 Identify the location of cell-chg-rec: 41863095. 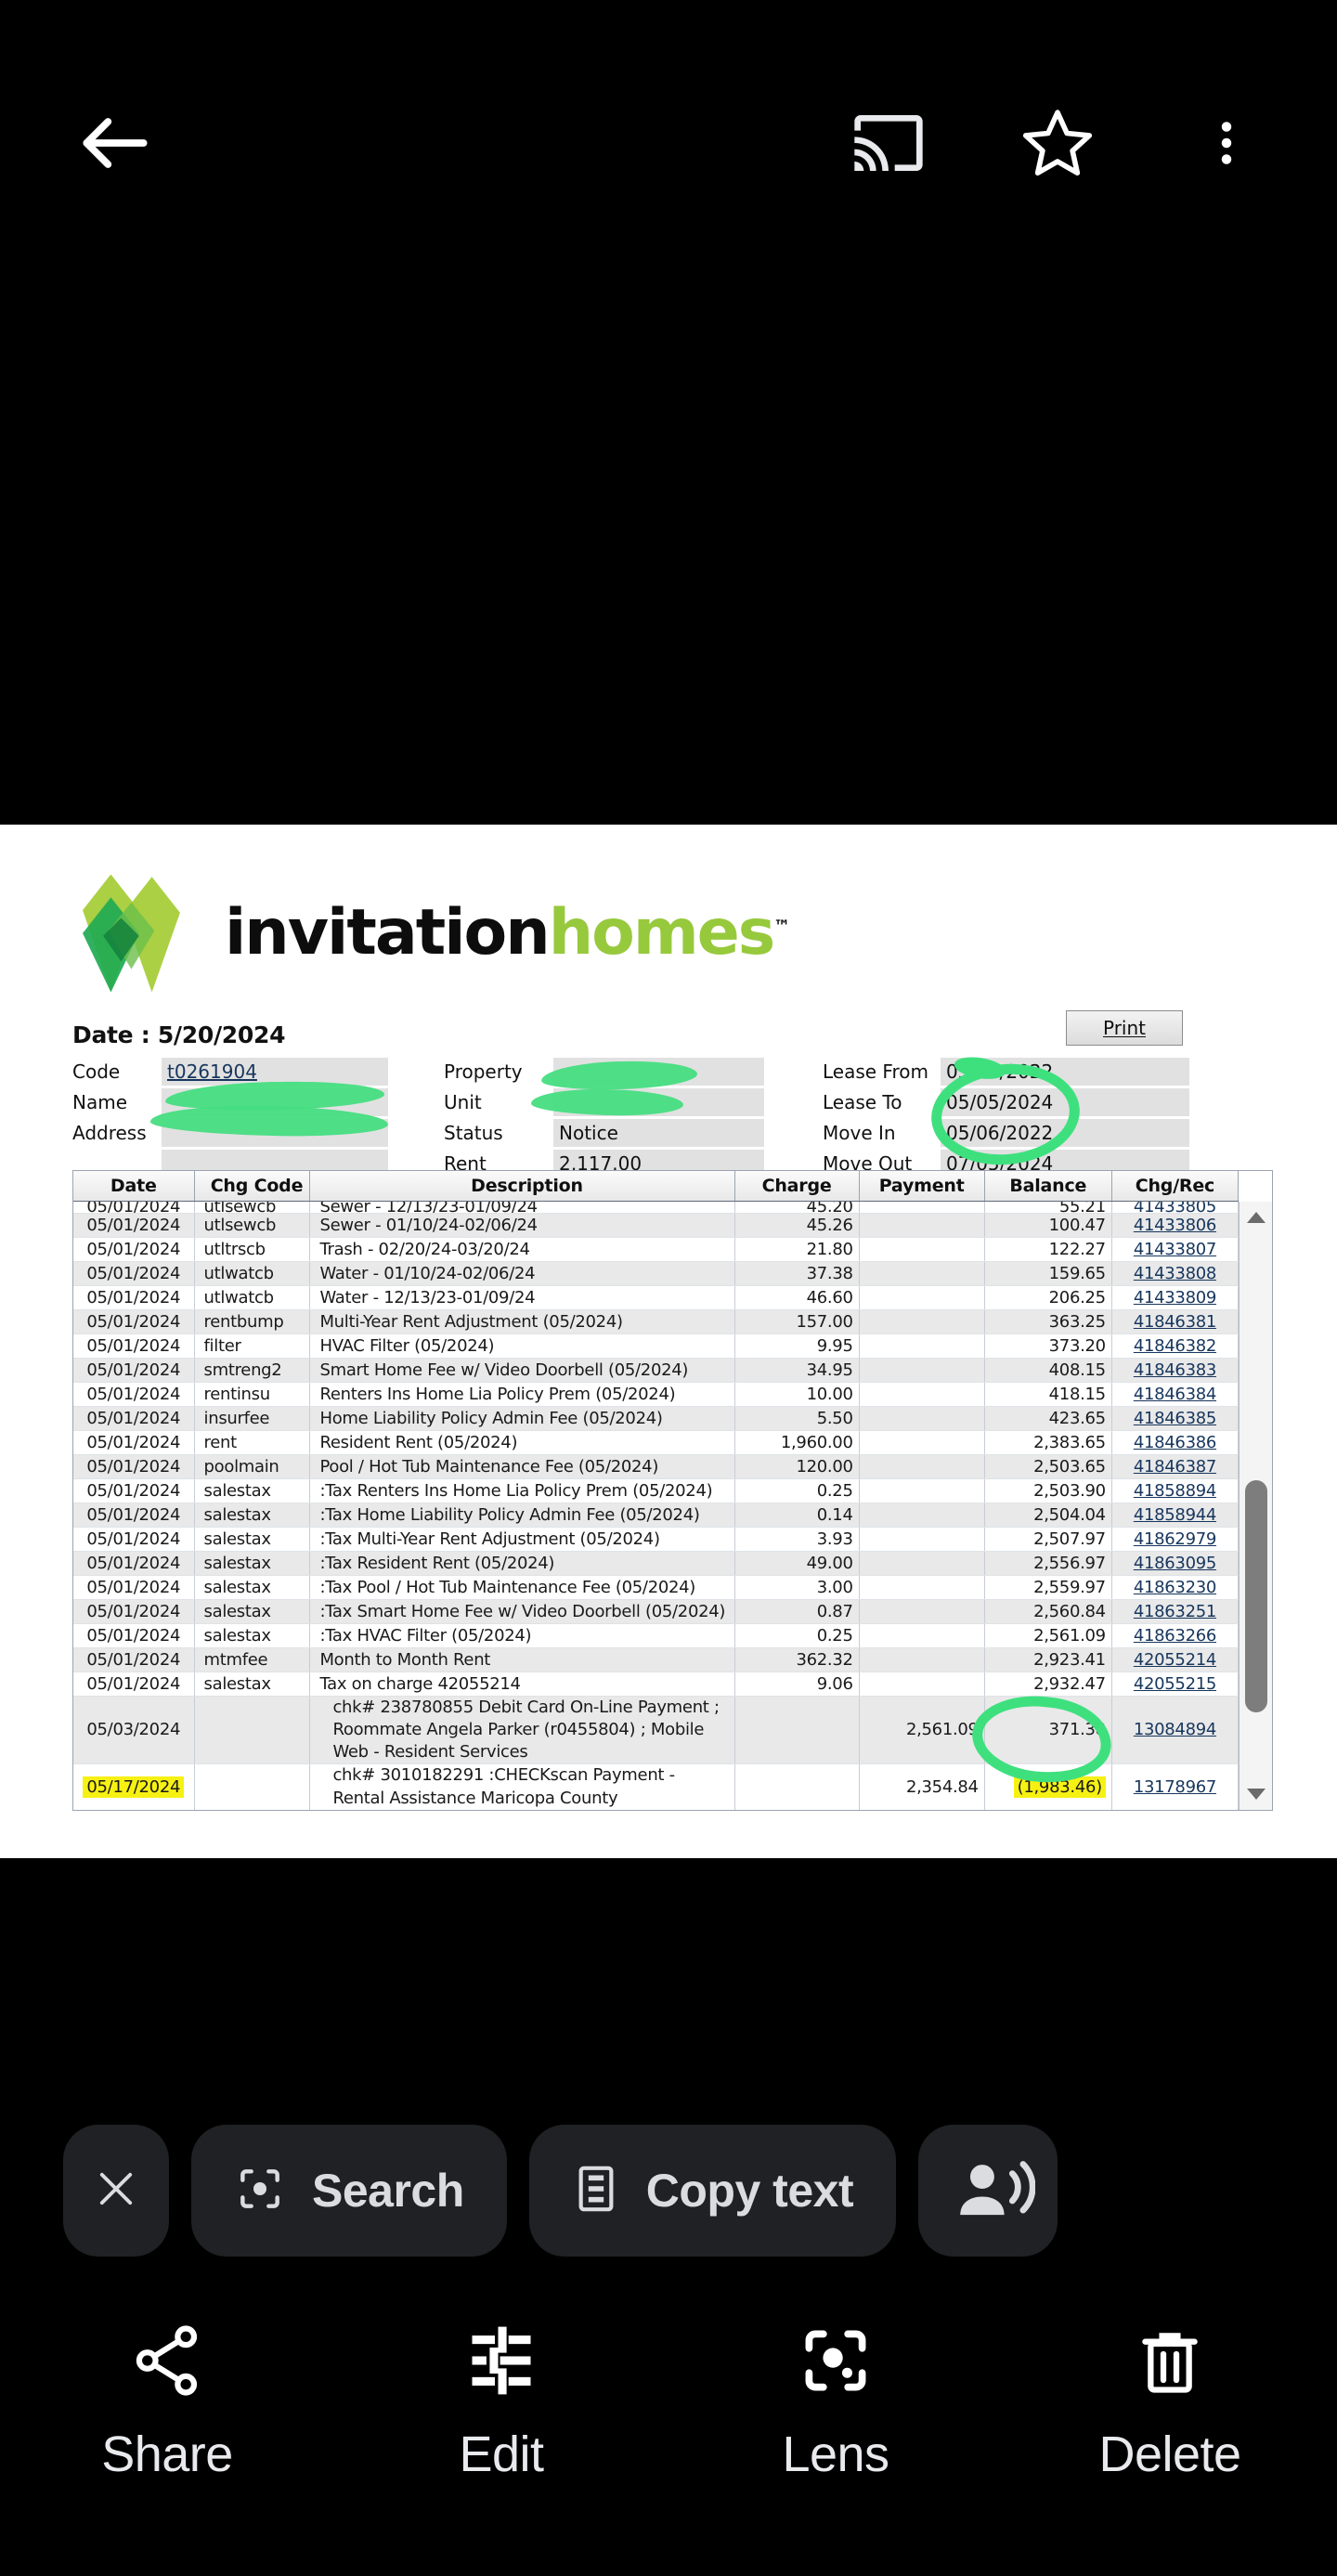
(1175, 1564).